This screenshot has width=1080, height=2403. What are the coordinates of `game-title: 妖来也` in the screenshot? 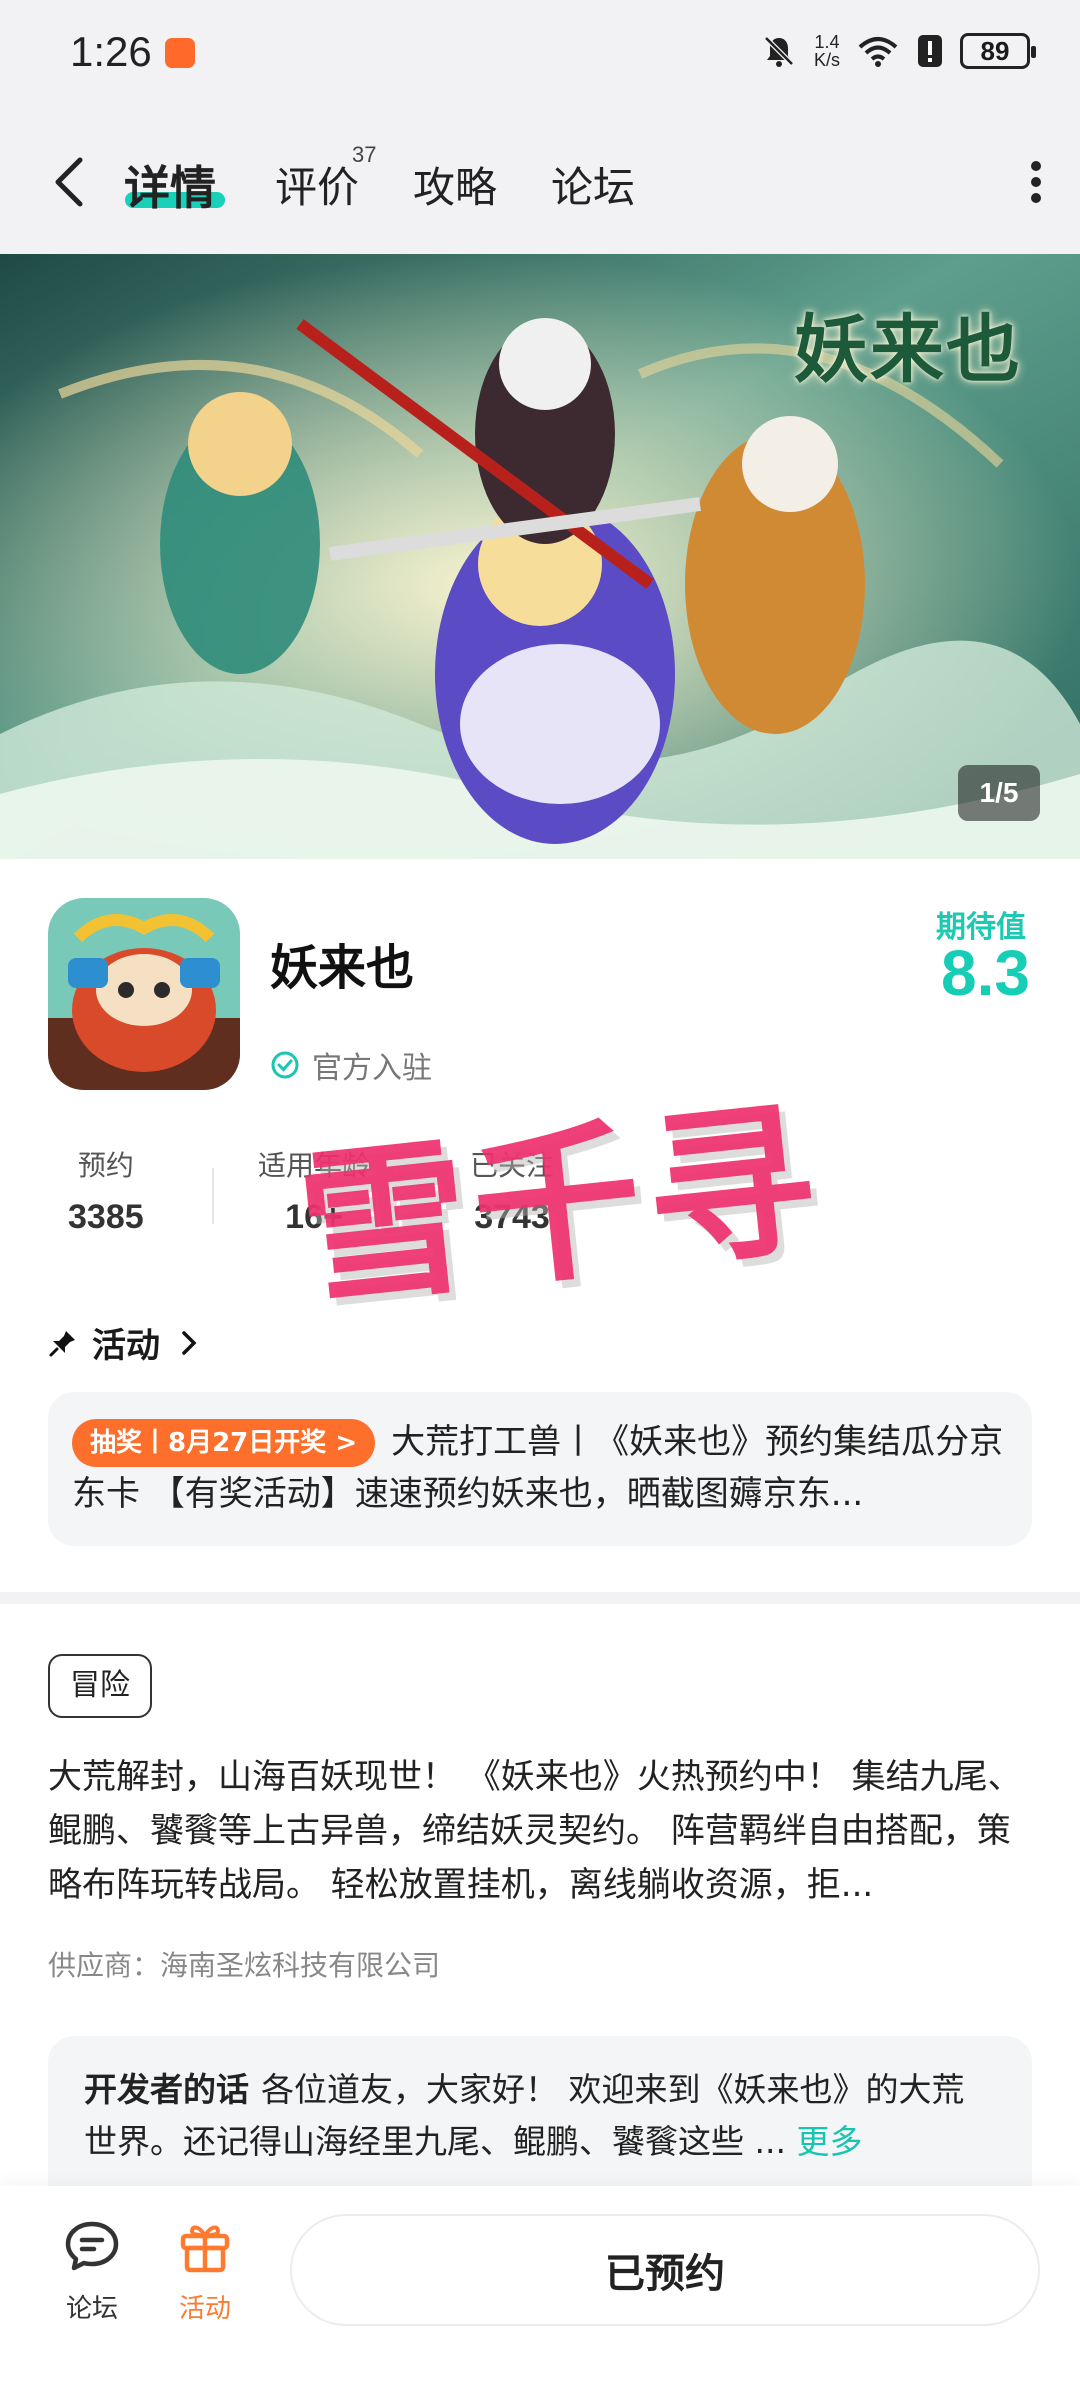 It's located at (342, 968).